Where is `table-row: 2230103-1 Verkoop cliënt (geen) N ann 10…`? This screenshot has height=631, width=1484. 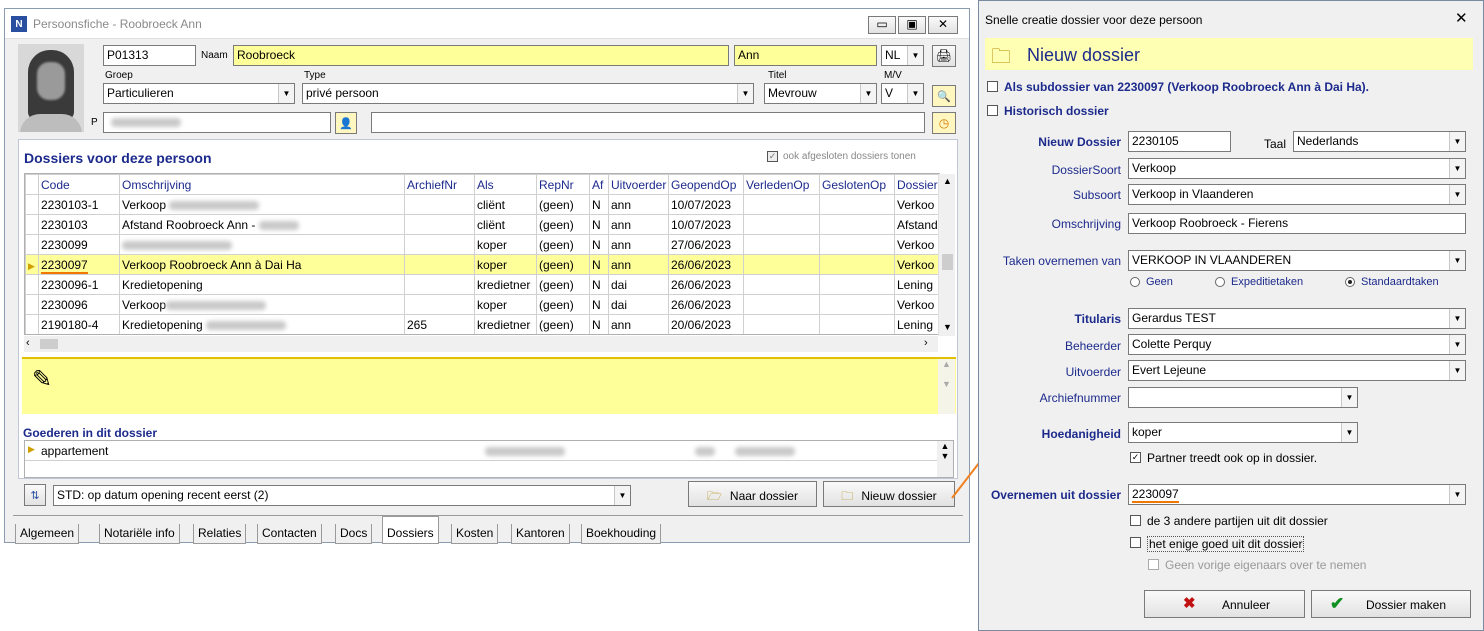
table-row: 2230103-1 Verkoop cliënt (geen) N ann 10… is located at coordinates (482, 204).